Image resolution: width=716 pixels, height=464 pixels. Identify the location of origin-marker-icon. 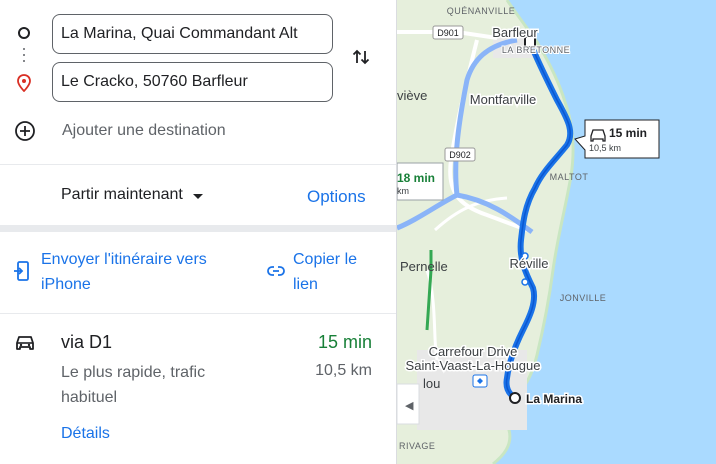
(515, 398).